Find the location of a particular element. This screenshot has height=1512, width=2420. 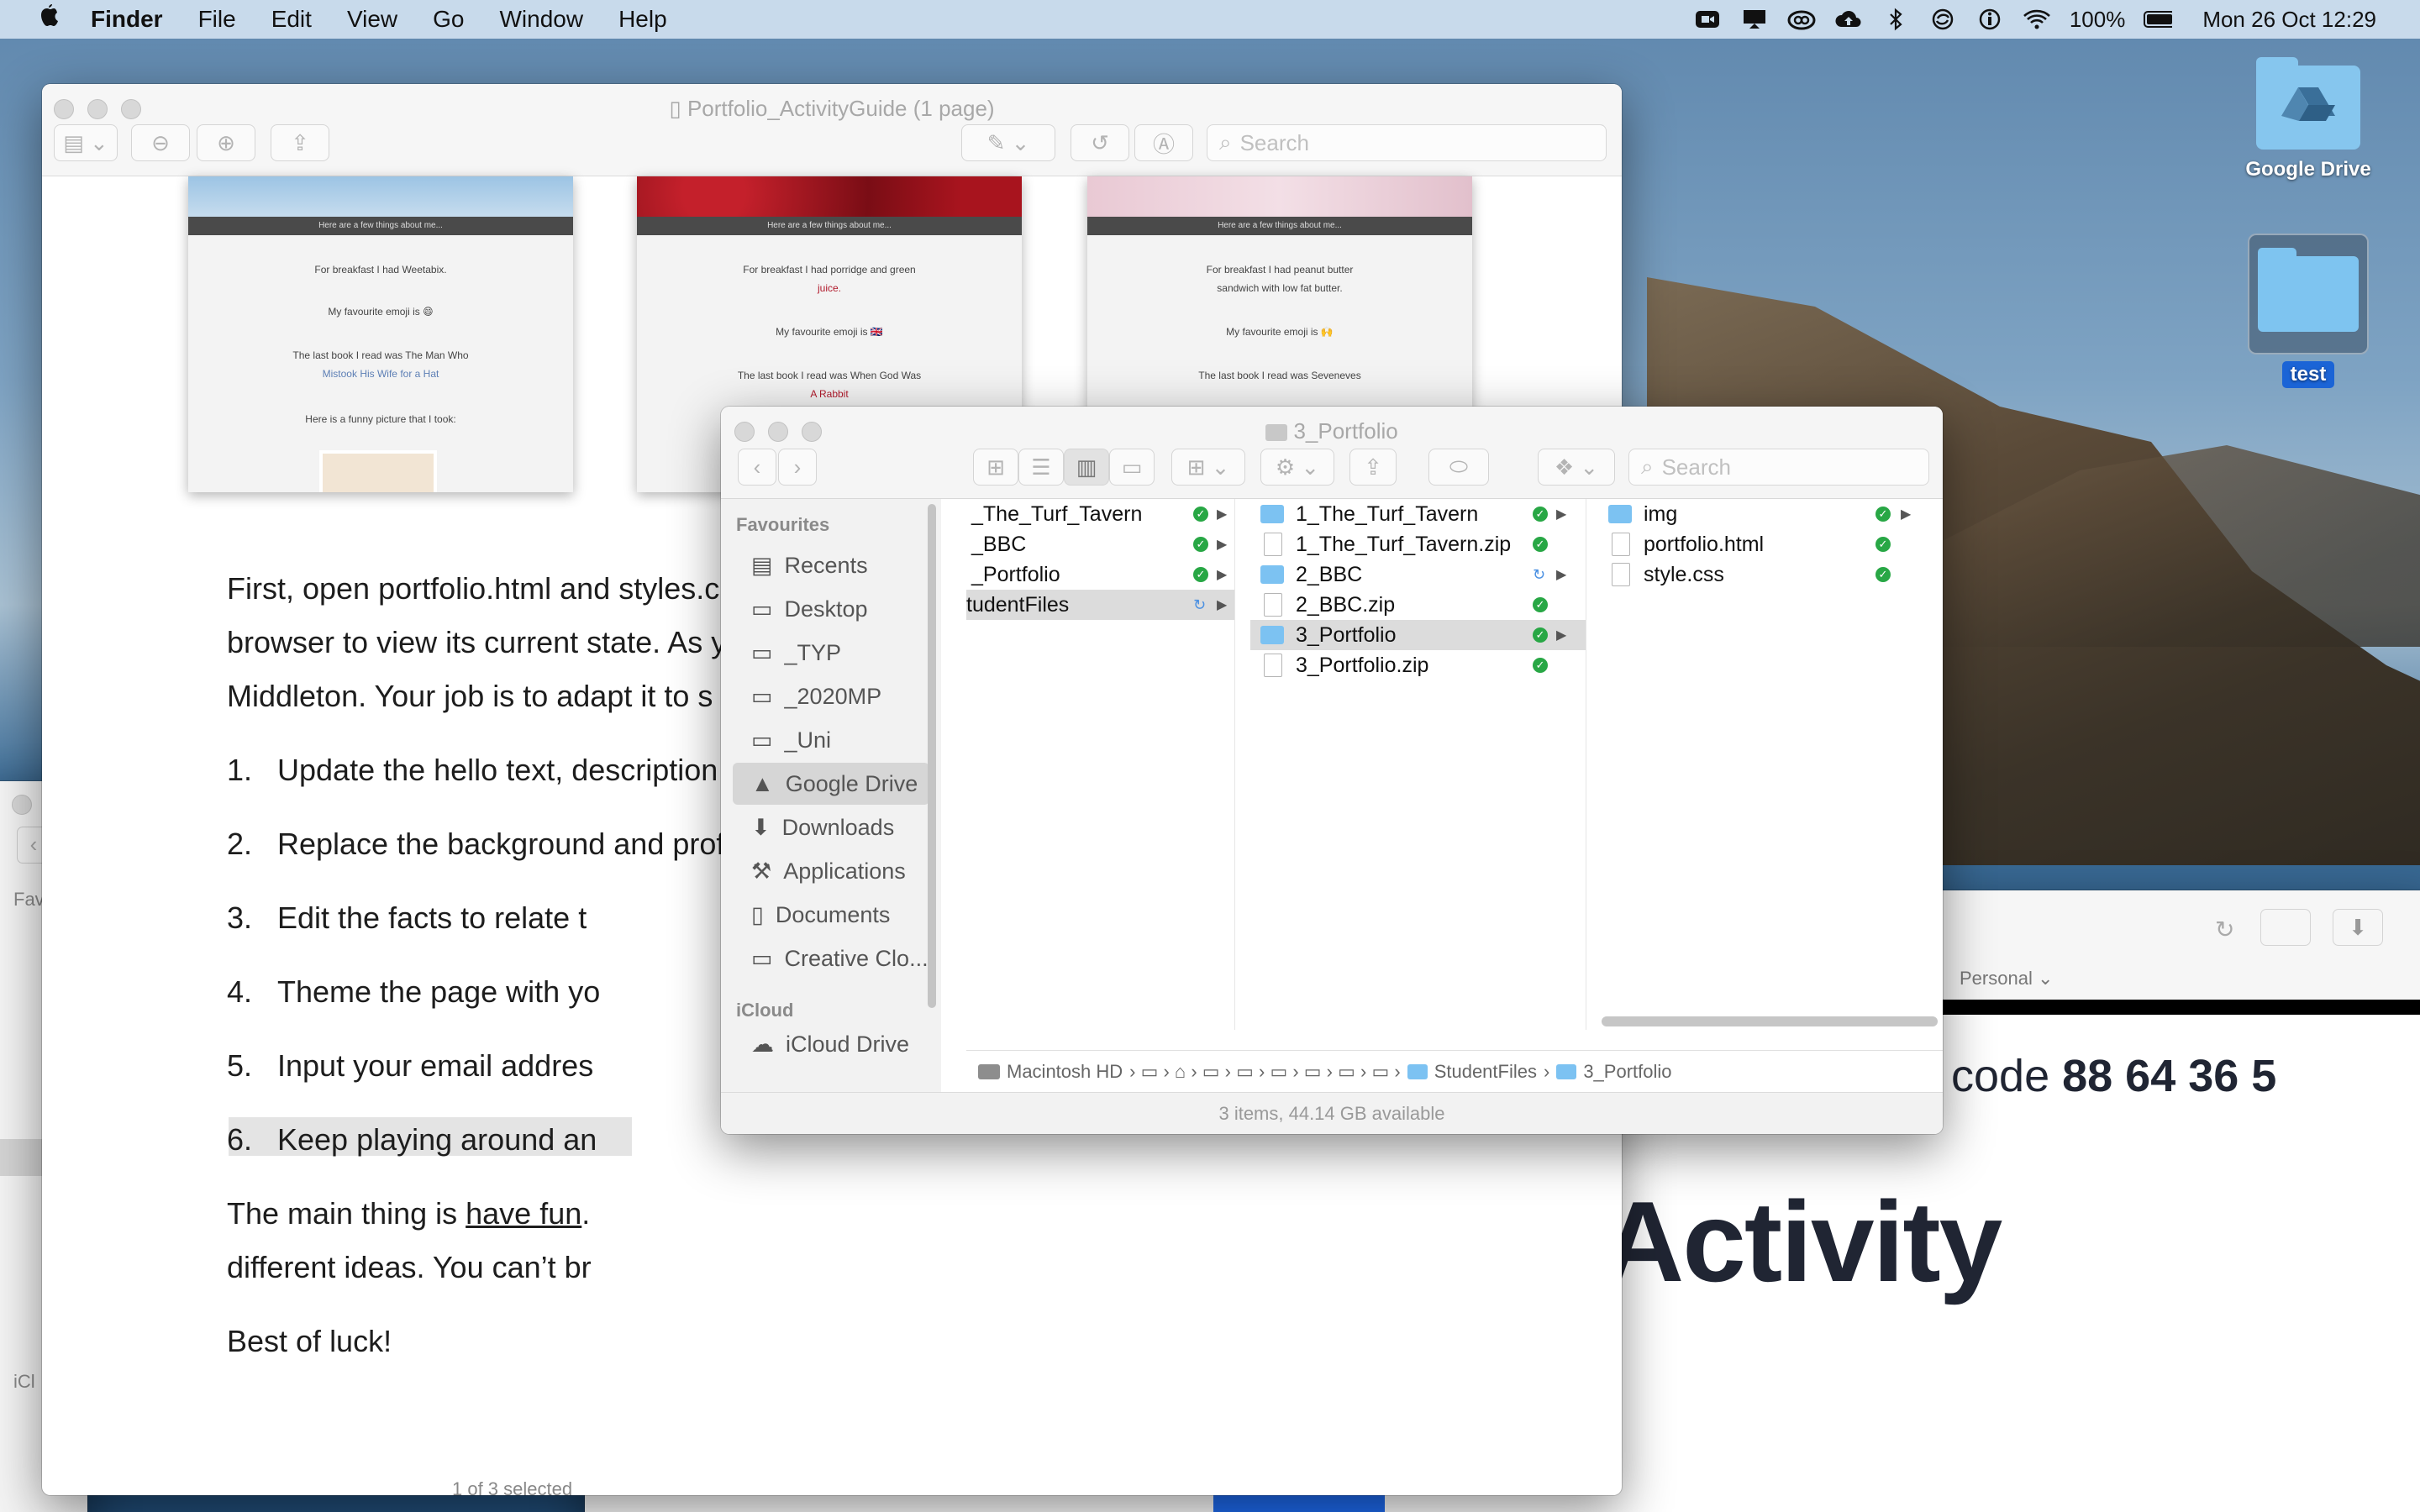

desktop-icon: ▭ is located at coordinates (762, 609).